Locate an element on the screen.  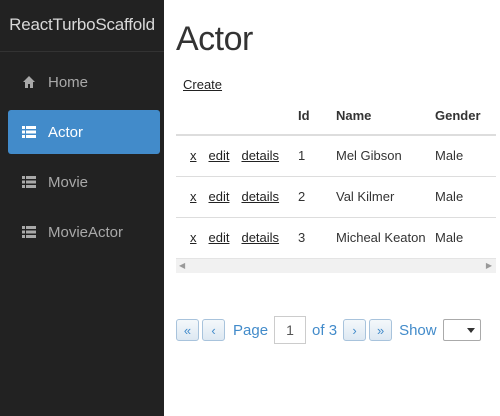
create-link: Create is located at coordinates (202, 84).